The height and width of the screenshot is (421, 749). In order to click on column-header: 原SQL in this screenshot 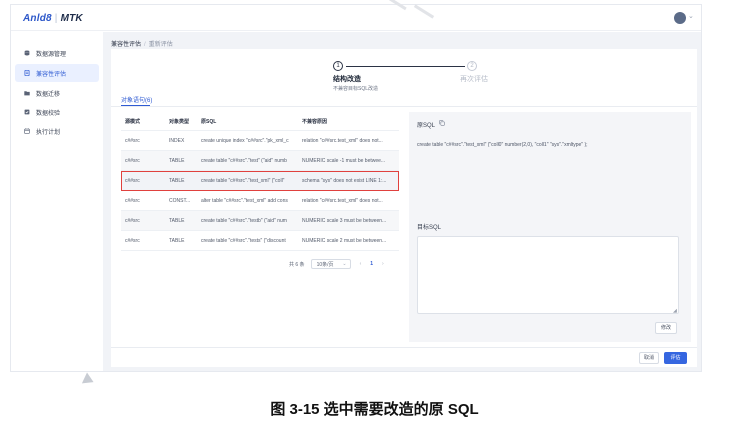, I will do `click(209, 122)`.